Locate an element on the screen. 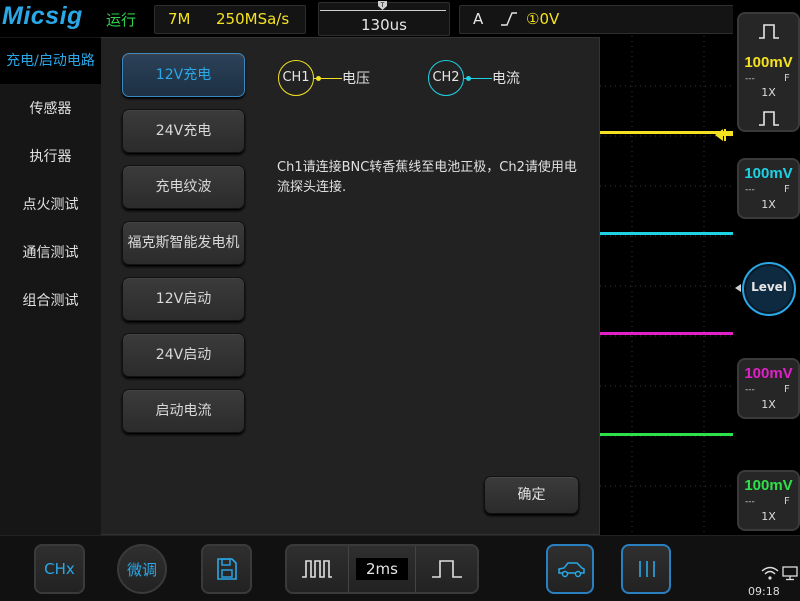 The image size is (800, 601). waveform-display is located at coordinates (666, 285).